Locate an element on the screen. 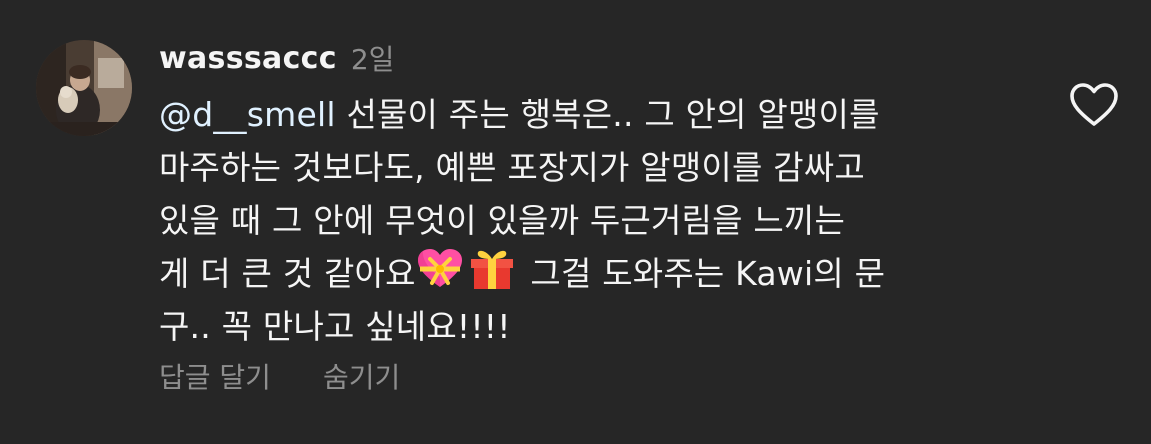 This screenshot has width=1151, height=444. avatar-photo-icon is located at coordinates (84, 88).